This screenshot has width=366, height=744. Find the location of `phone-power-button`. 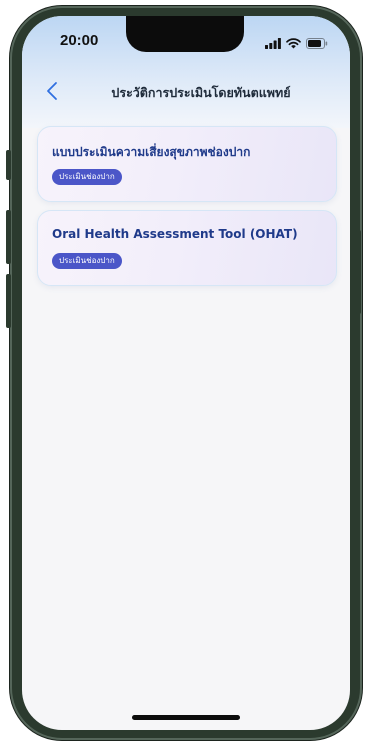

phone-power-button is located at coordinates (358, 272).